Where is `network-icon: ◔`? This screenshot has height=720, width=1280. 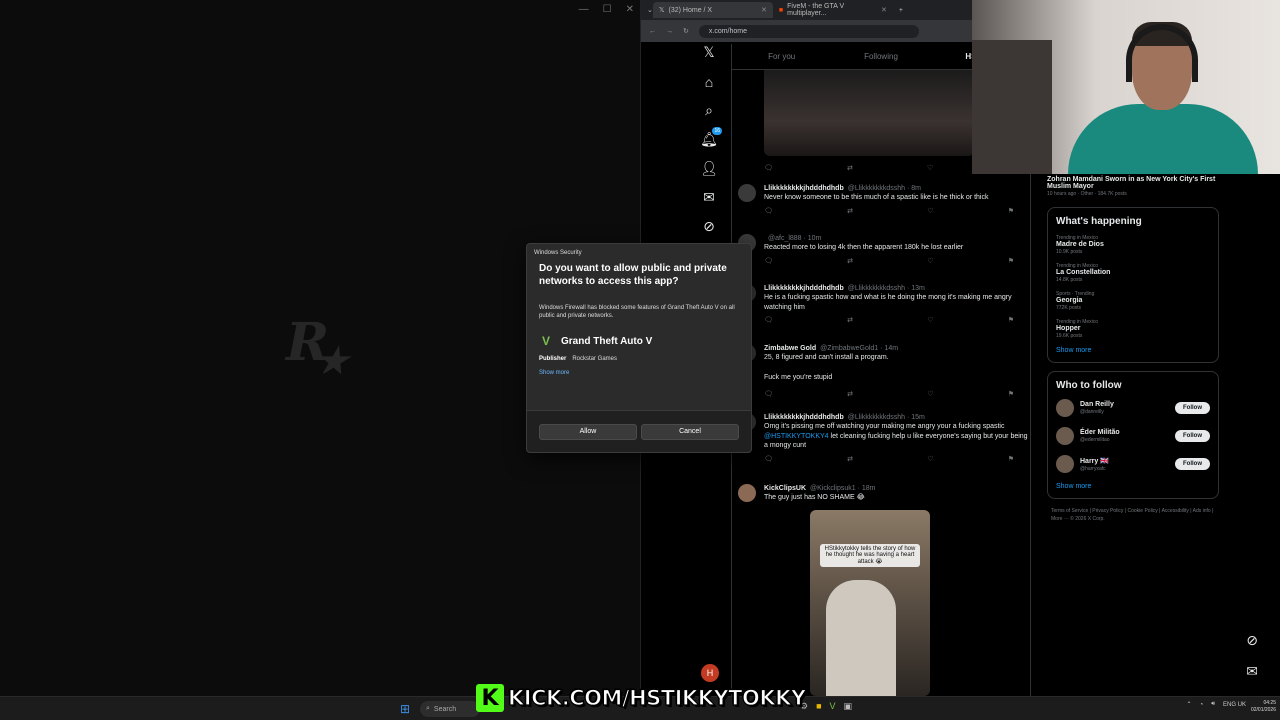 network-icon: ◔ is located at coordinates (1202, 705).